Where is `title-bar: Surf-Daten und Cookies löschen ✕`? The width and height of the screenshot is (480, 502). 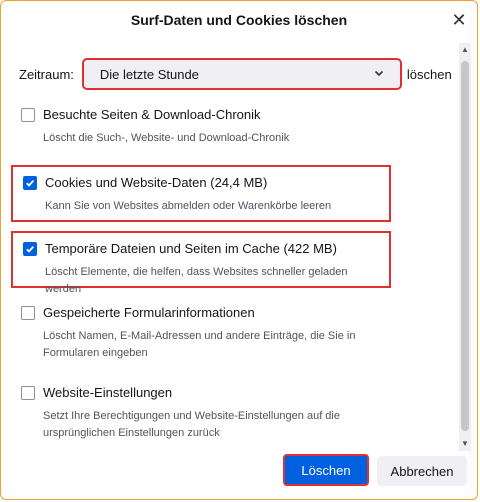 title-bar: Surf-Daten und Cookies löschen ✕ is located at coordinates (239, 21).